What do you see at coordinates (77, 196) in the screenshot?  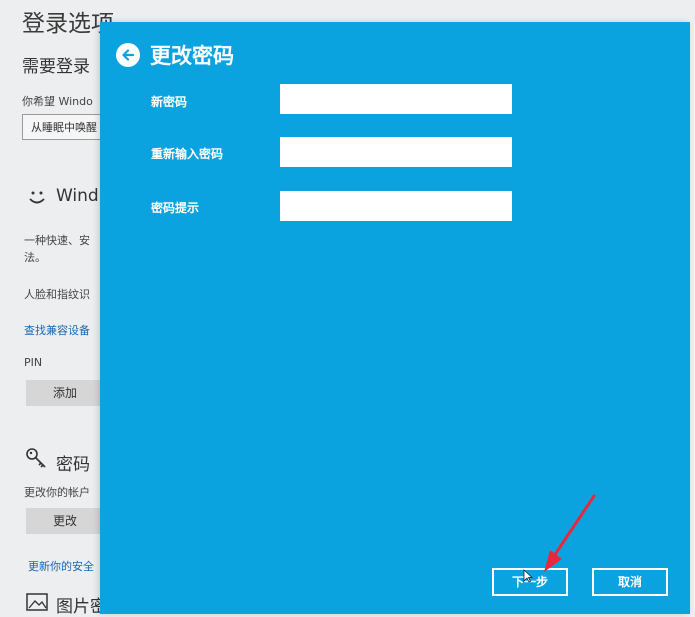 I see `windows-hello-heading: Wind` at bounding box center [77, 196].